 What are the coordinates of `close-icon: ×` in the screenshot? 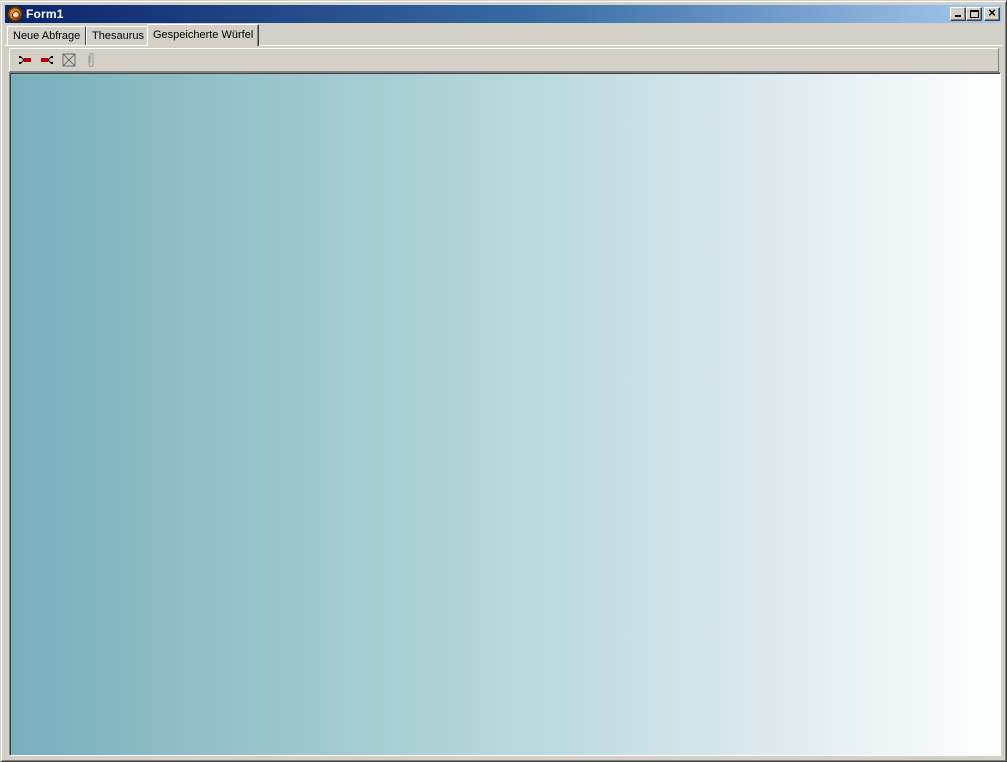 It's located at (992, 12).